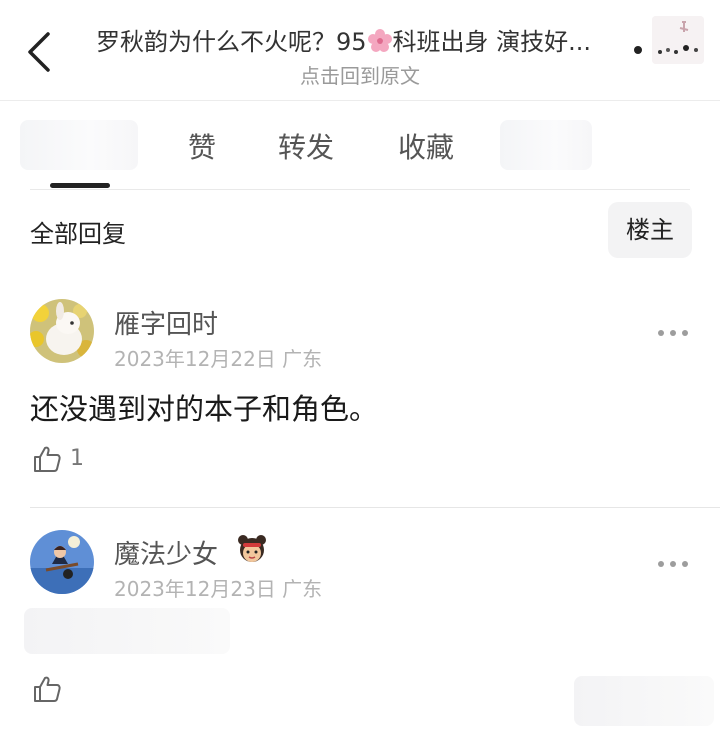  Describe the element at coordinates (77, 458) in the screenshot. I see `like-count: 1` at that location.